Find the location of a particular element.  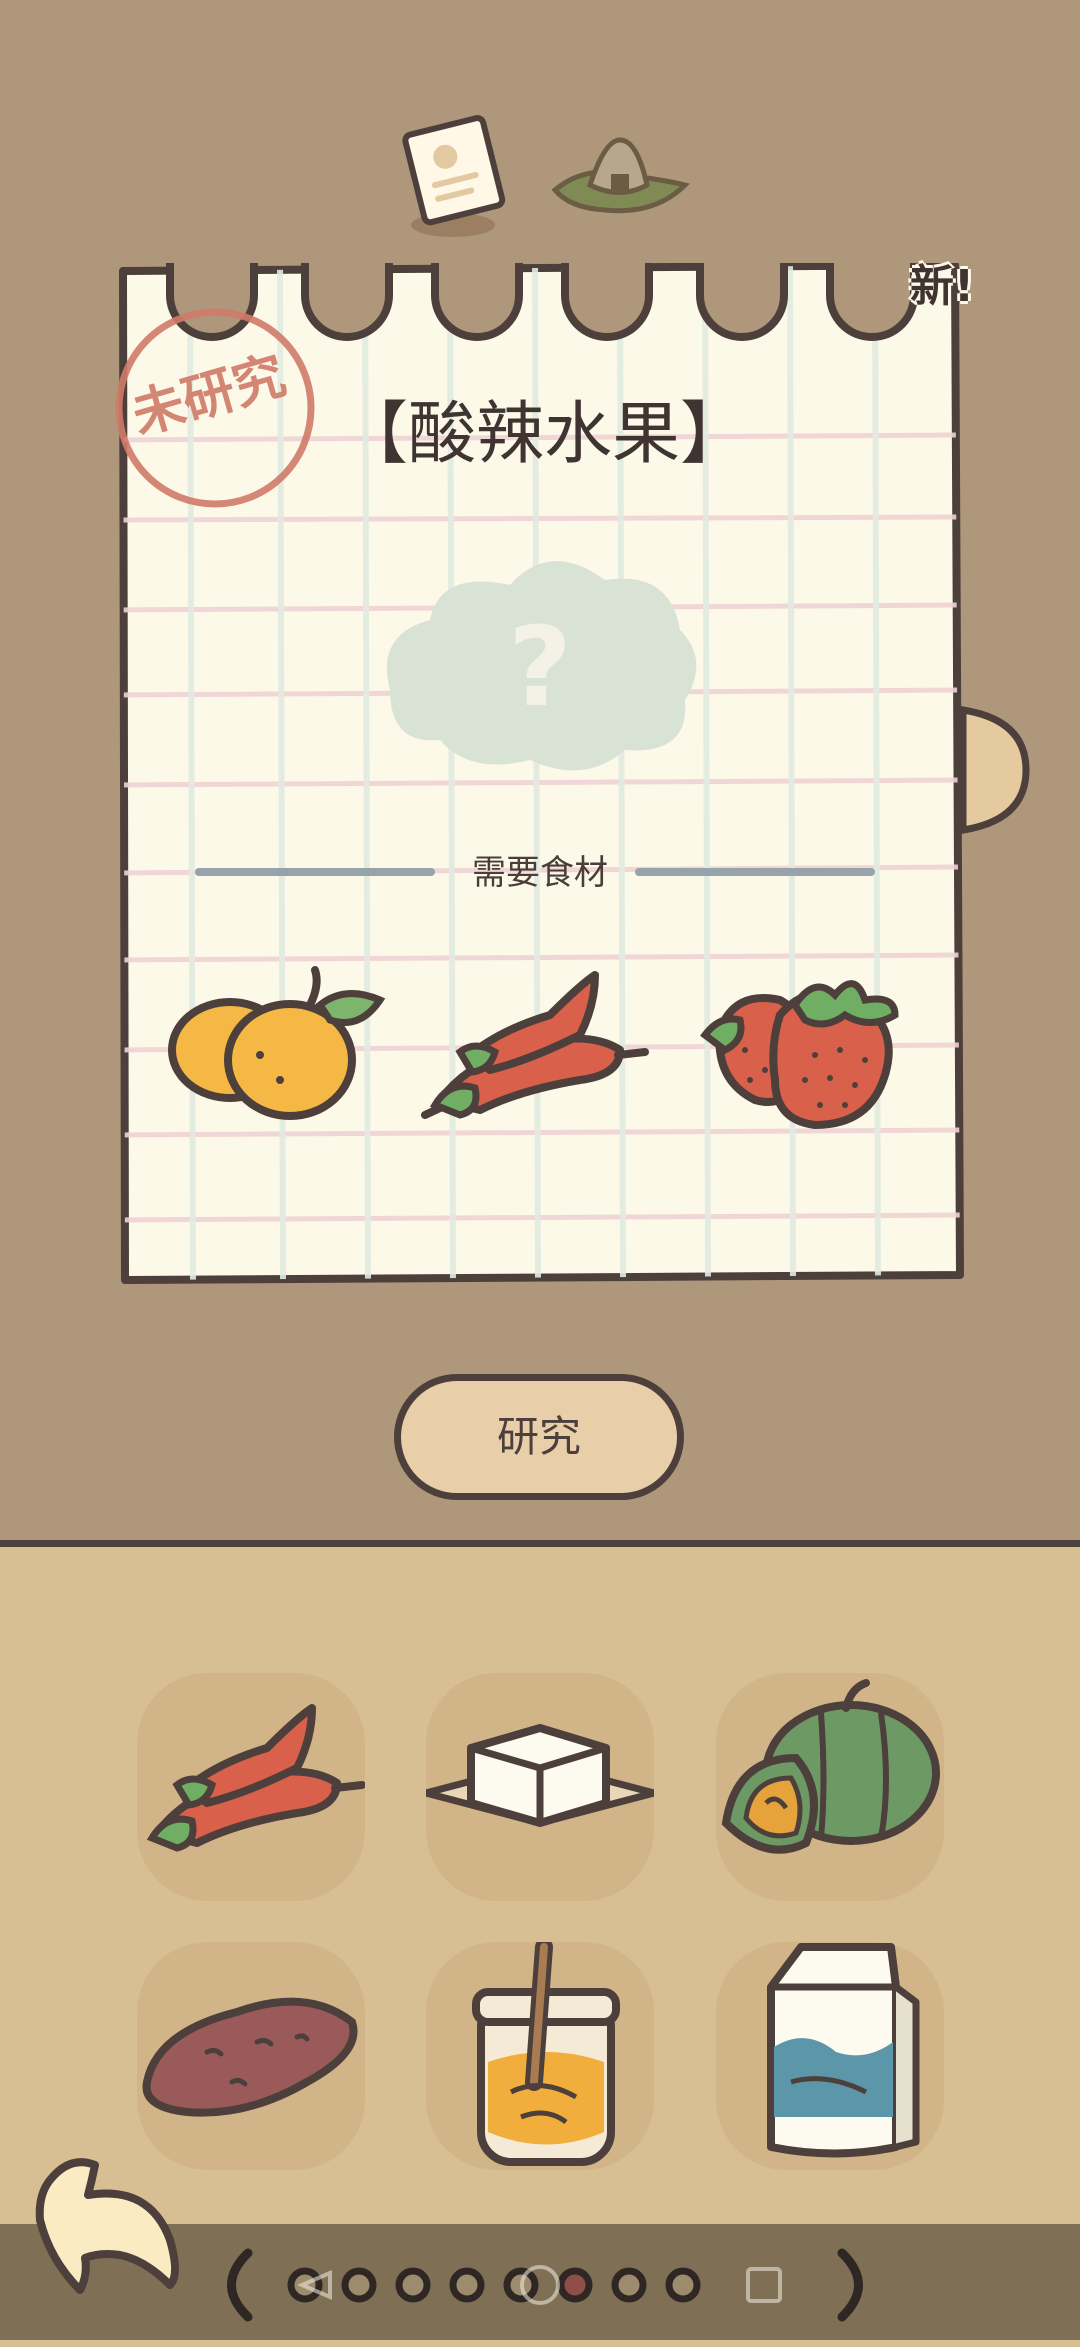

back-arrow-button is located at coordinates (110, 2222).